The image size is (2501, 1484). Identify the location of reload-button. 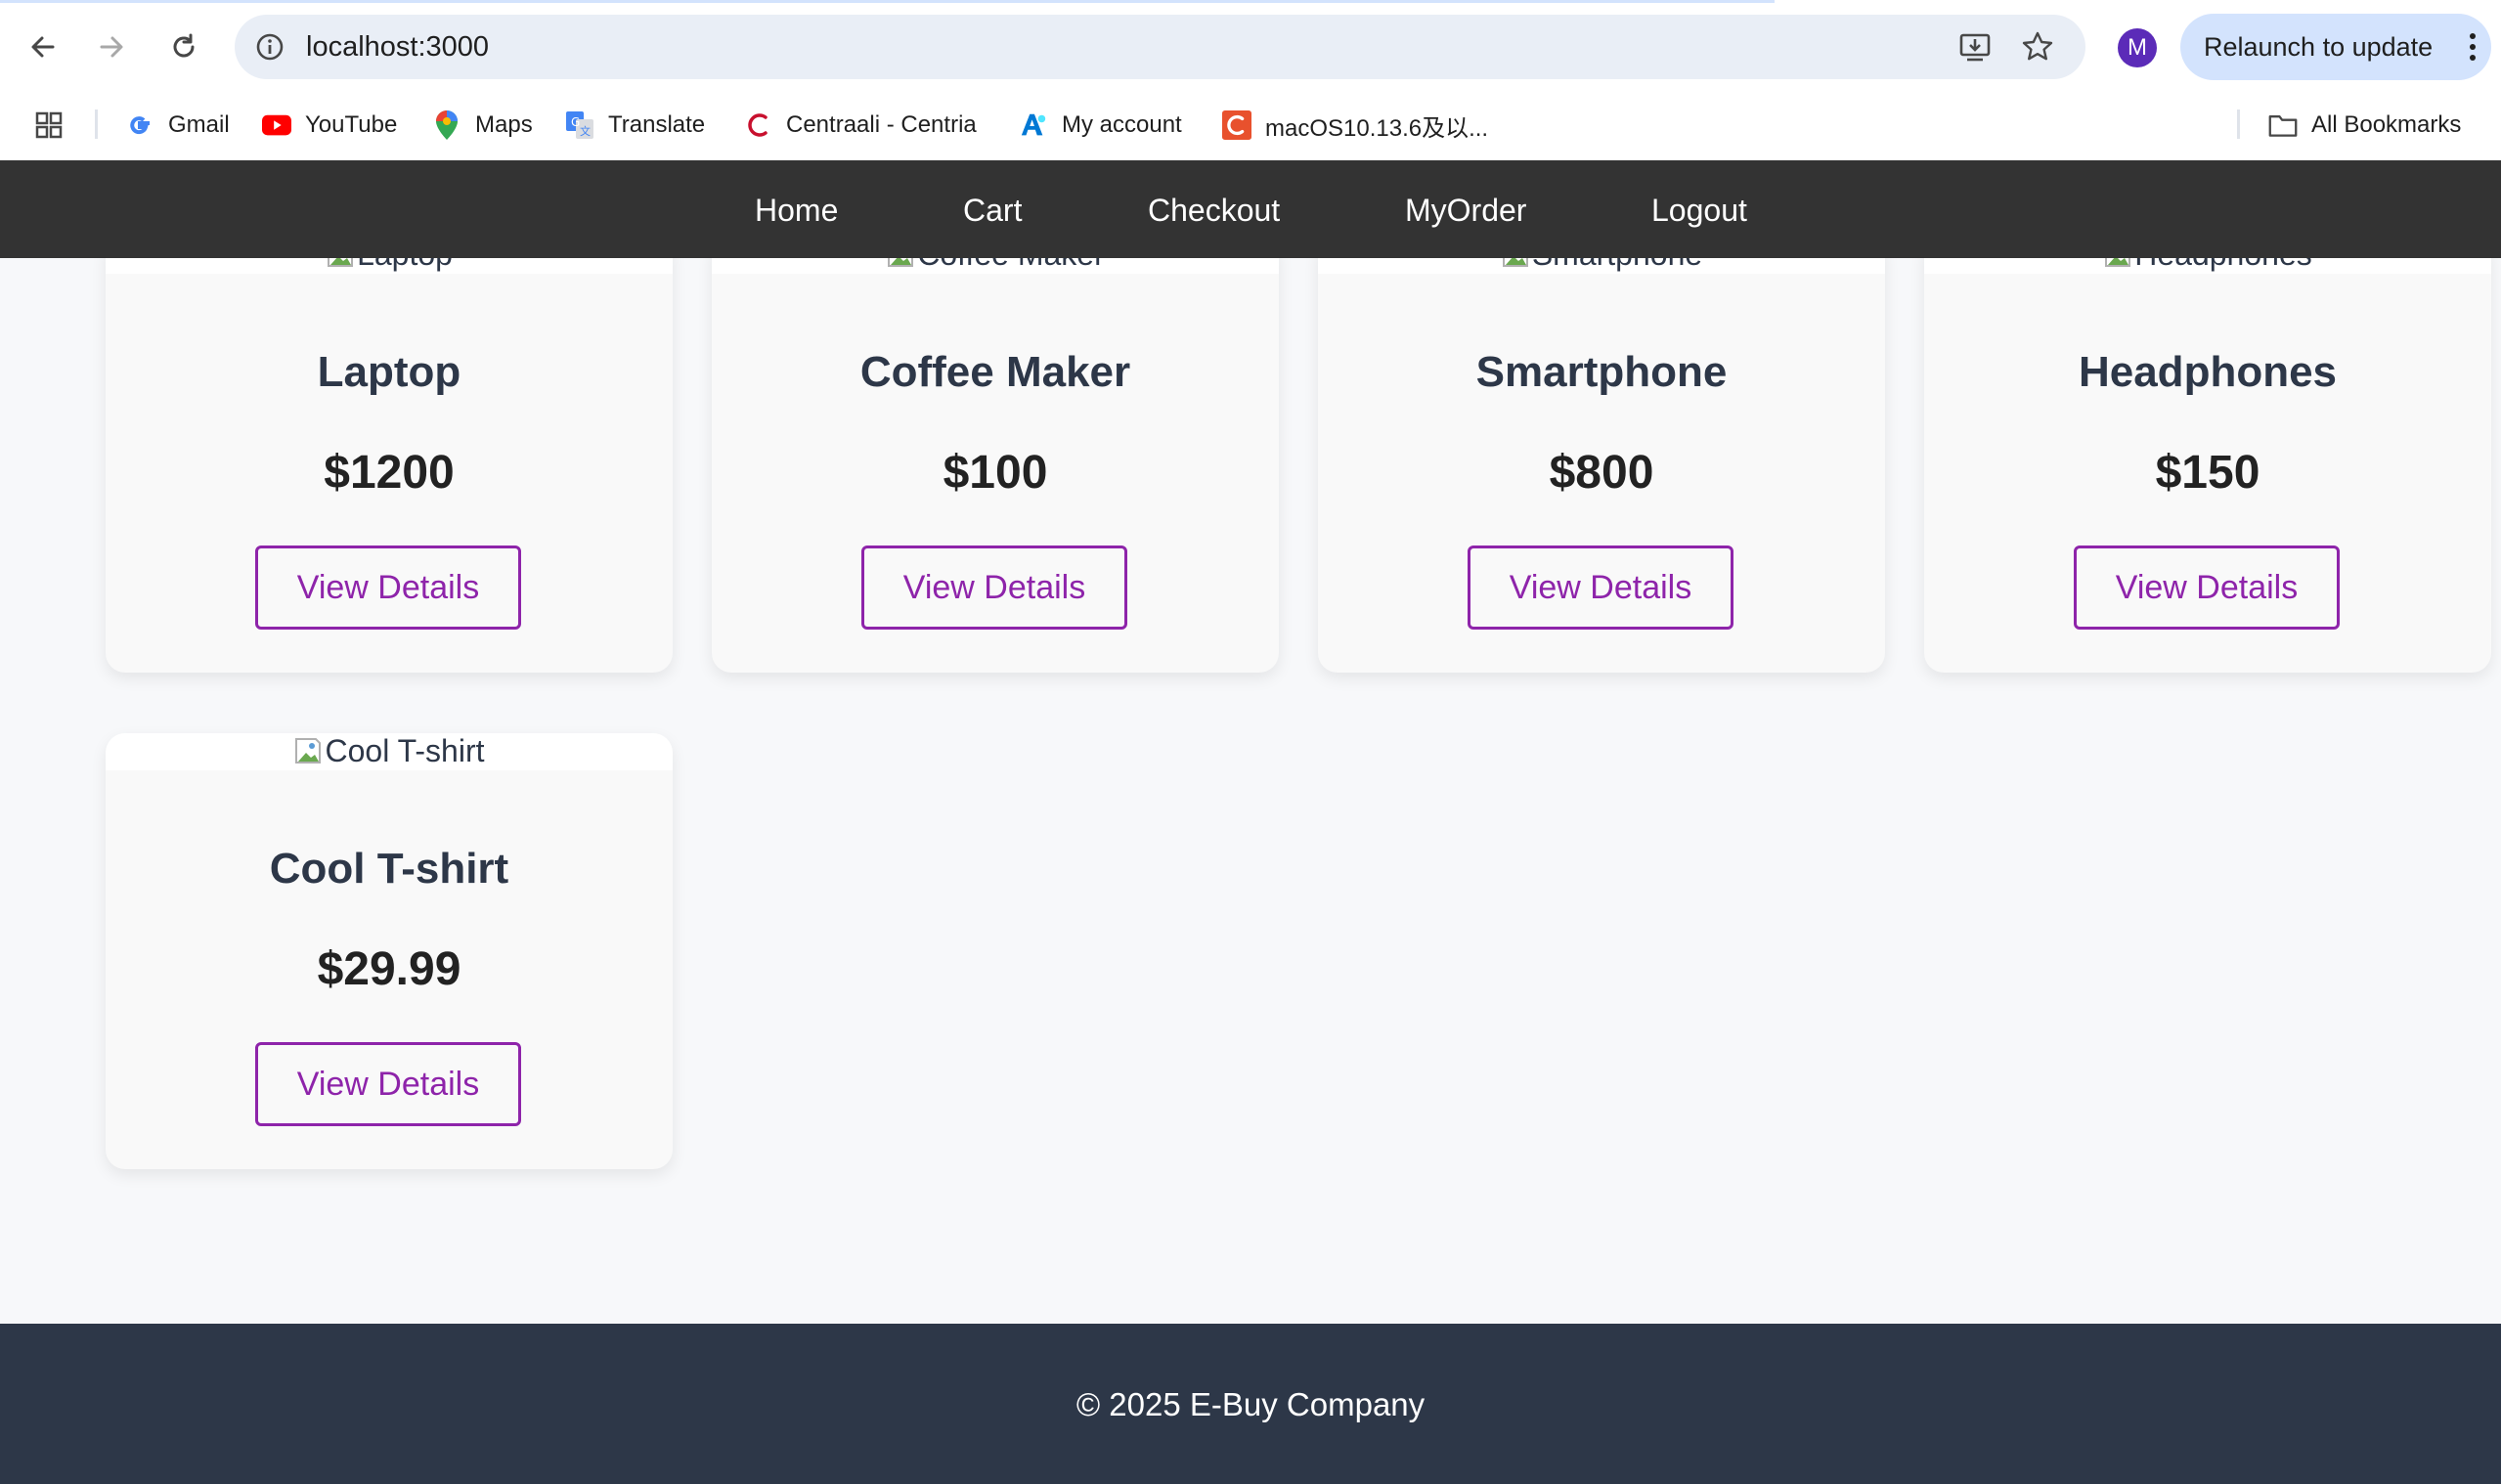
(183, 47).